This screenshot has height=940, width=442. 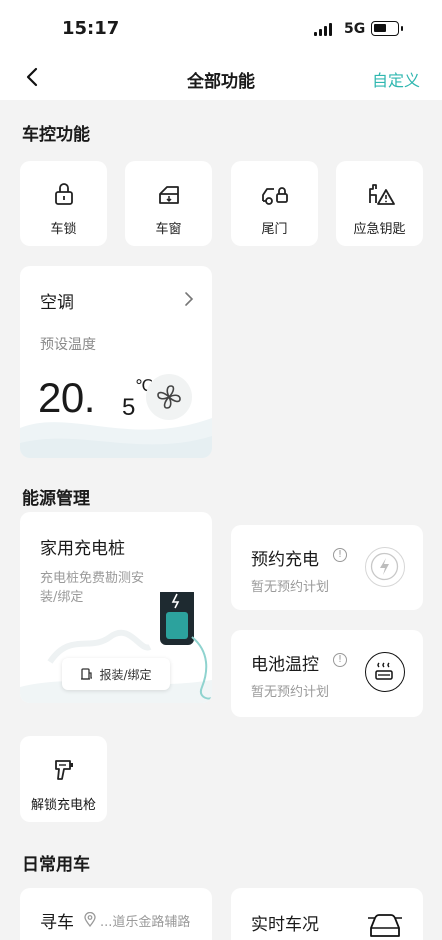 I want to click on lock-tile: 车锁, so click(x=63, y=203).